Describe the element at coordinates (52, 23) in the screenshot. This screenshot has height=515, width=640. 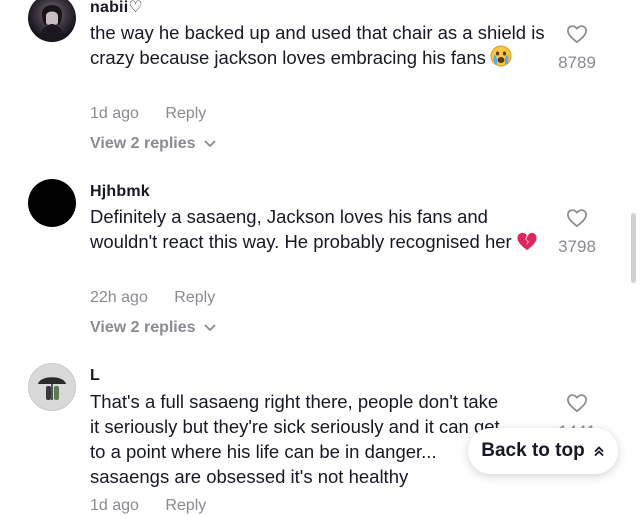
I see `avatar-portrait-icon` at that location.